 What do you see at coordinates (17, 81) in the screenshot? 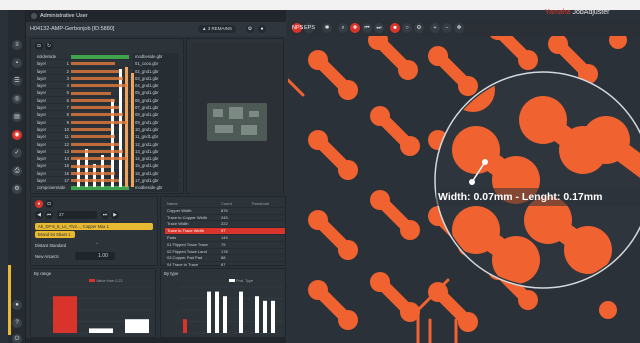
I see `list-icon: ☰` at bounding box center [17, 81].